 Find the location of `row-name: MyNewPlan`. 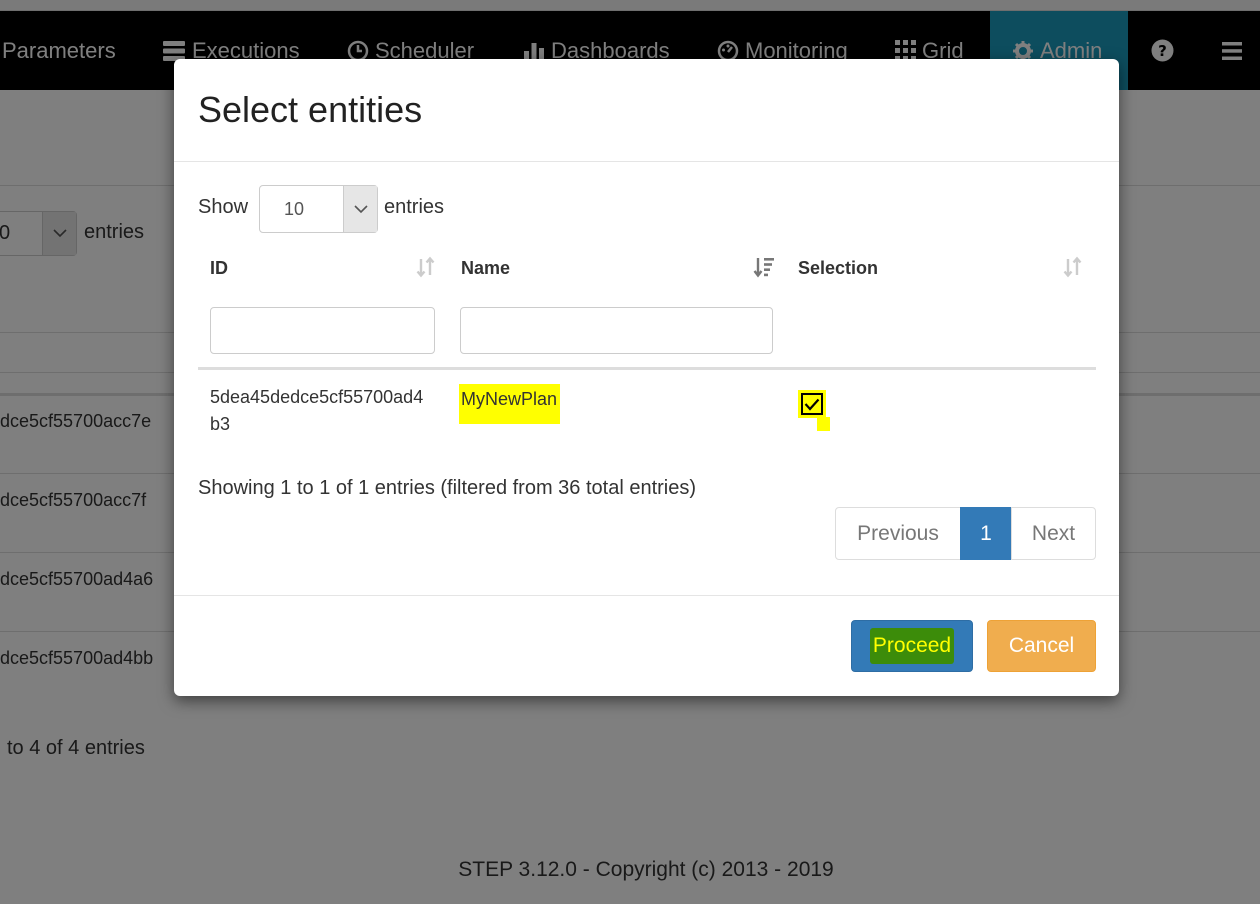

row-name: MyNewPlan is located at coordinates (510, 404).